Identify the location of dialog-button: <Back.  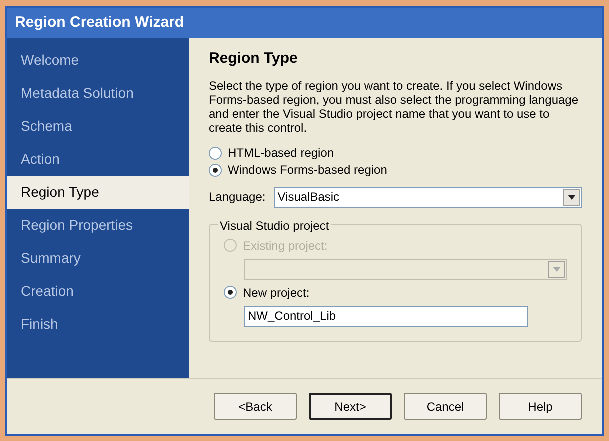
(255, 406).